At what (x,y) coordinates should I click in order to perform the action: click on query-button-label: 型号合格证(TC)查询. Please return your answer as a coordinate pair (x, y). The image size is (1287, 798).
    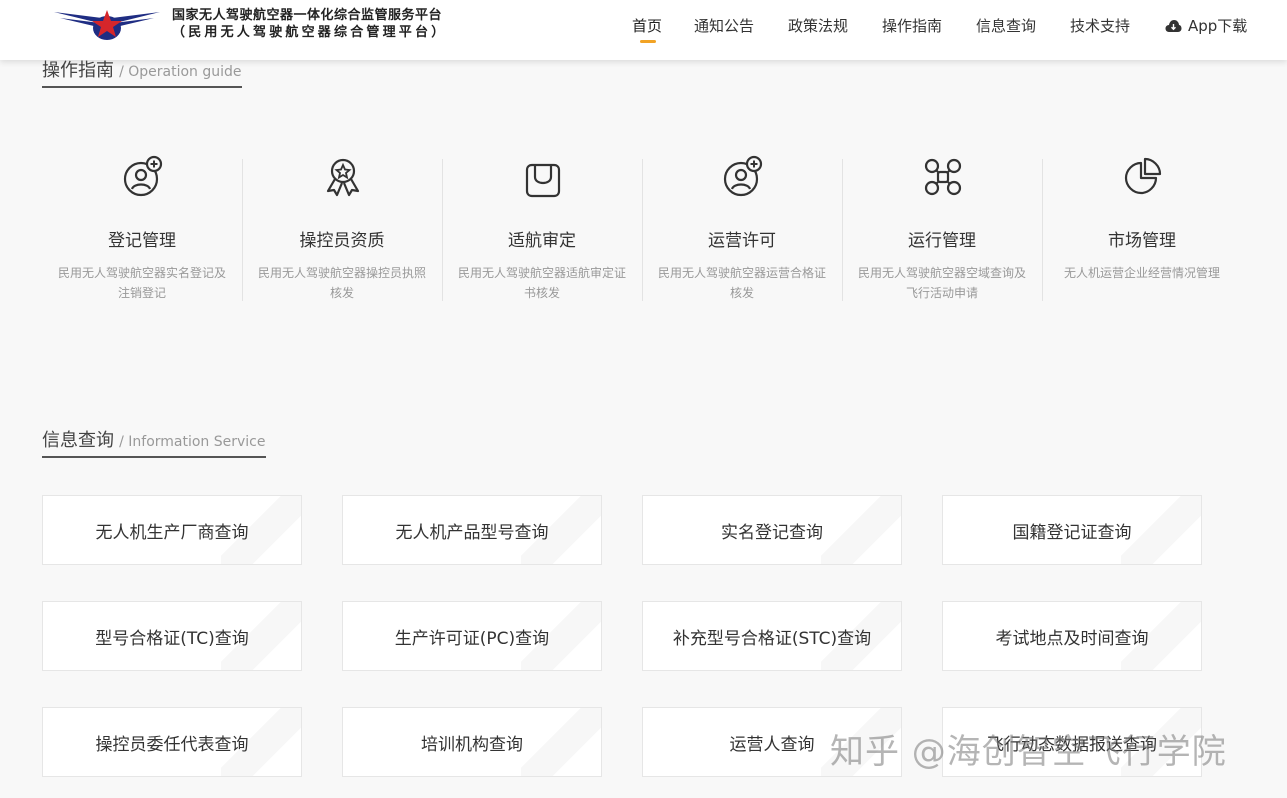
    Looking at the image, I should click on (172, 638).